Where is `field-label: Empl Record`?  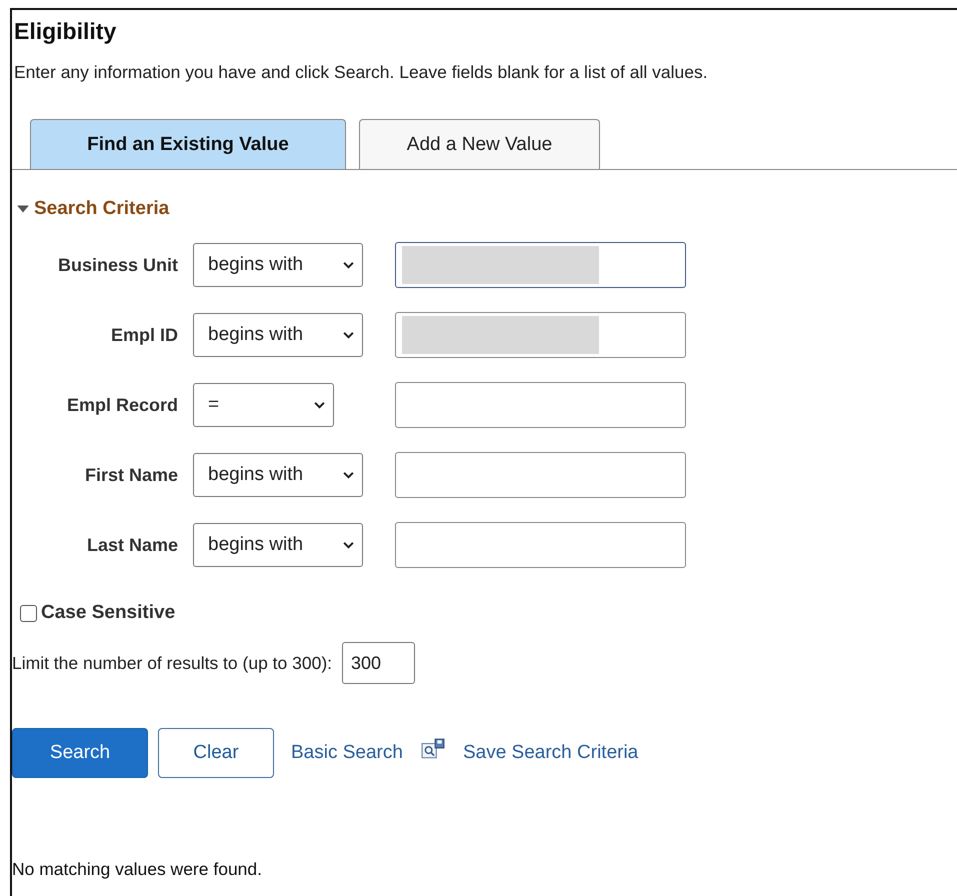
field-label: Empl Record is located at coordinates (122, 405).